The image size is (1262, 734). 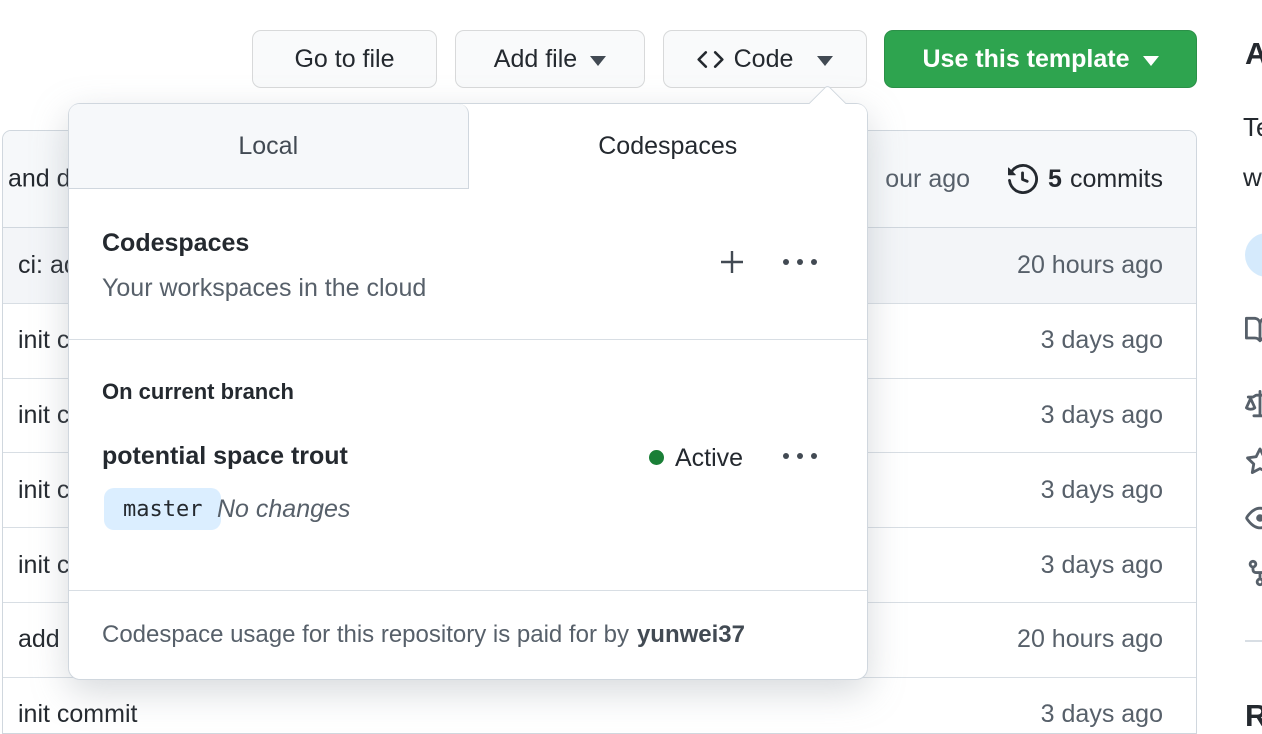 I want to click on changes-status: No changes, so click(x=284, y=509).